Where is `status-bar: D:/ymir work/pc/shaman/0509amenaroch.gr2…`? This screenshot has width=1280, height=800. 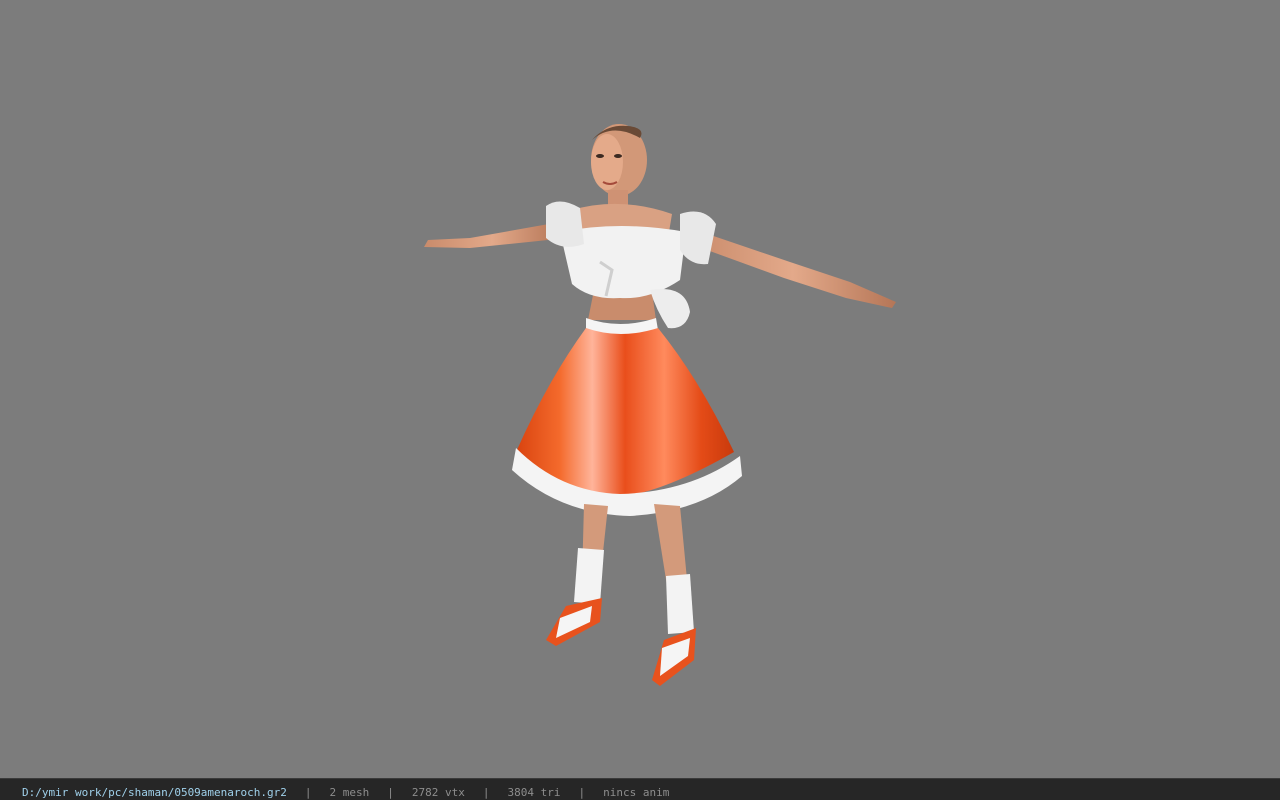
status-bar: D:/ymir work/pc/shaman/0509amenaroch.gr2… is located at coordinates (640, 789).